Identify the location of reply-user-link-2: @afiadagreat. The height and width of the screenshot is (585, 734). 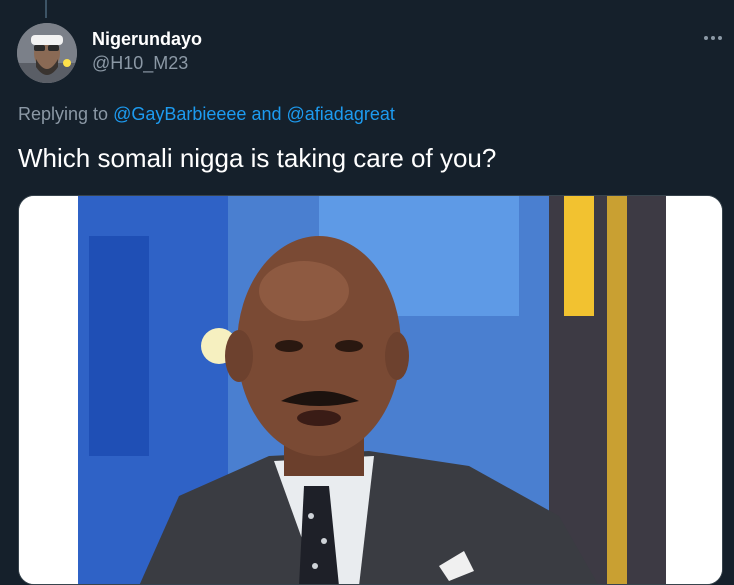
(341, 114).